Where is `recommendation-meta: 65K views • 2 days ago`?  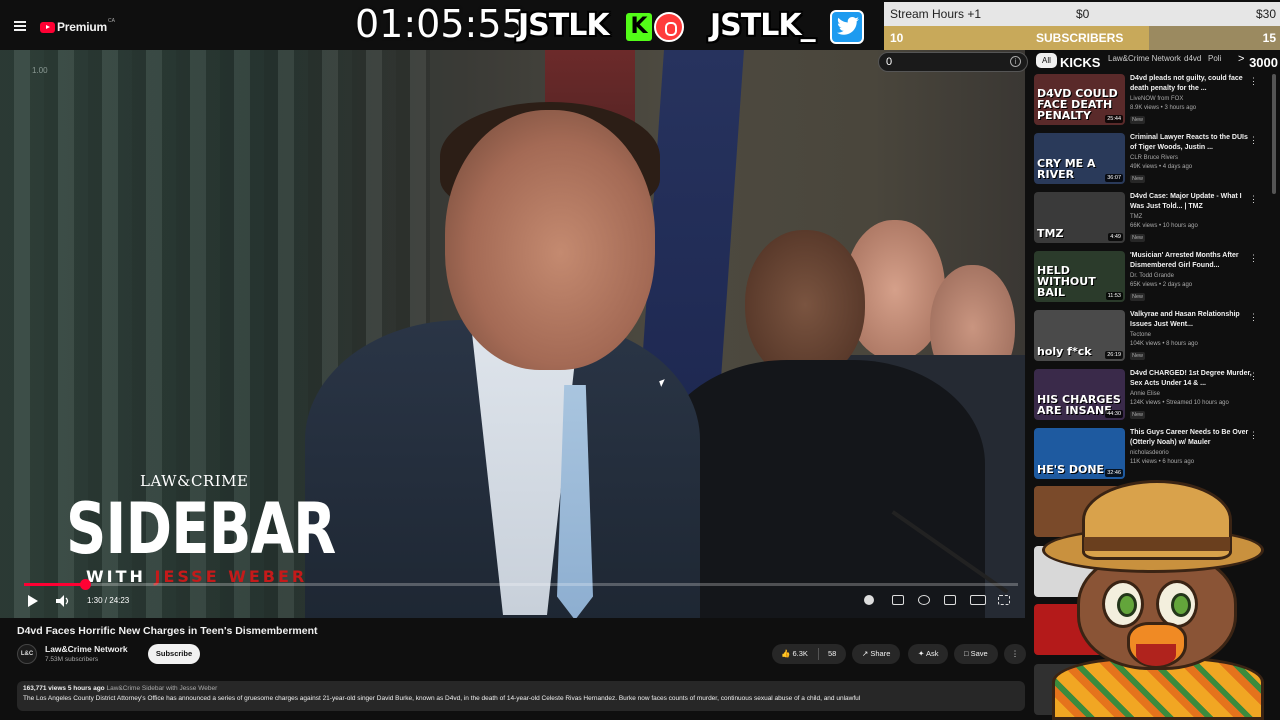 recommendation-meta: 65K views • 2 days ago is located at coordinates (1161, 285).